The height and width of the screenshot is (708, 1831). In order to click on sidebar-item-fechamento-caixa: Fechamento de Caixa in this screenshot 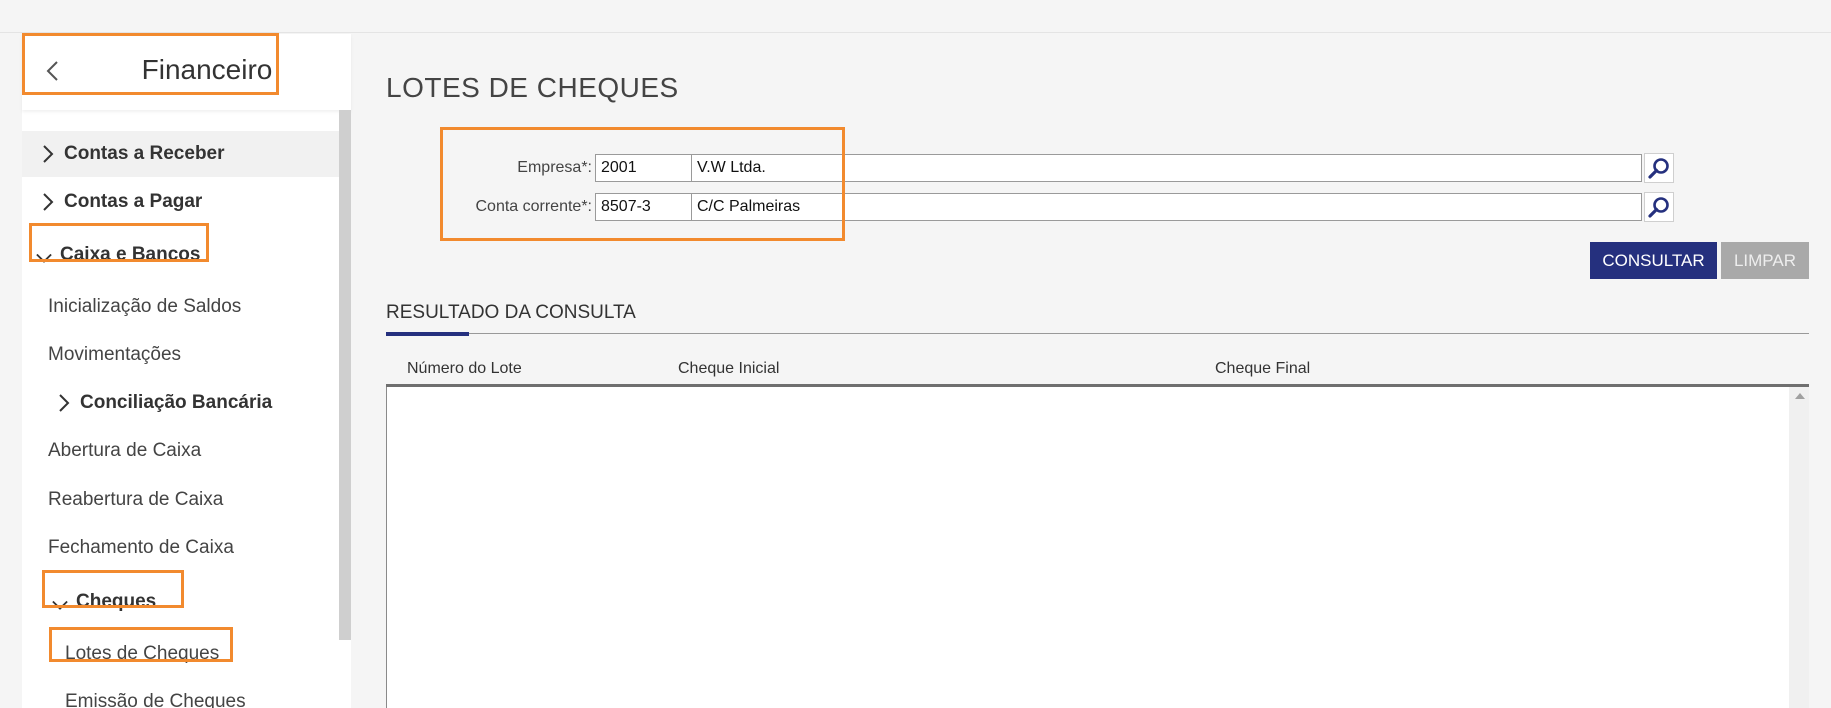, I will do `click(180, 548)`.